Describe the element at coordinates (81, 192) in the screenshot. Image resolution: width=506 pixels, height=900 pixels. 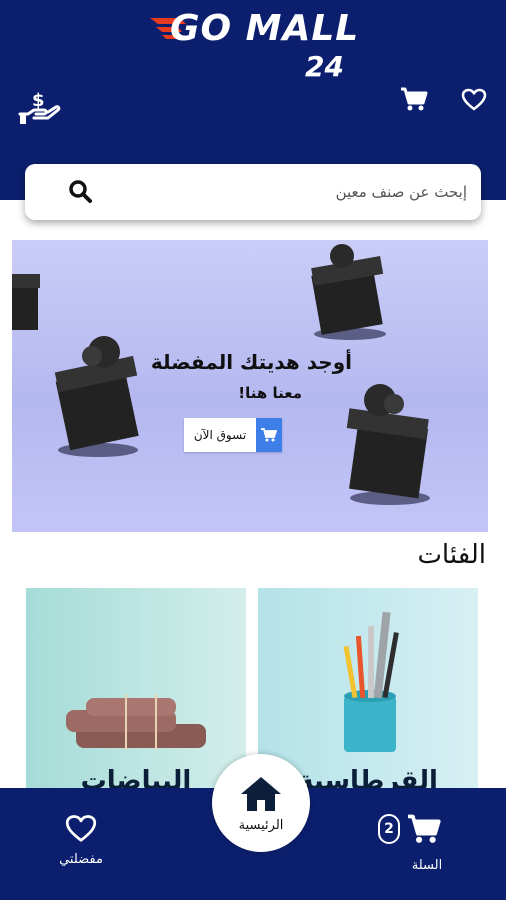
I see `search-icon` at that location.